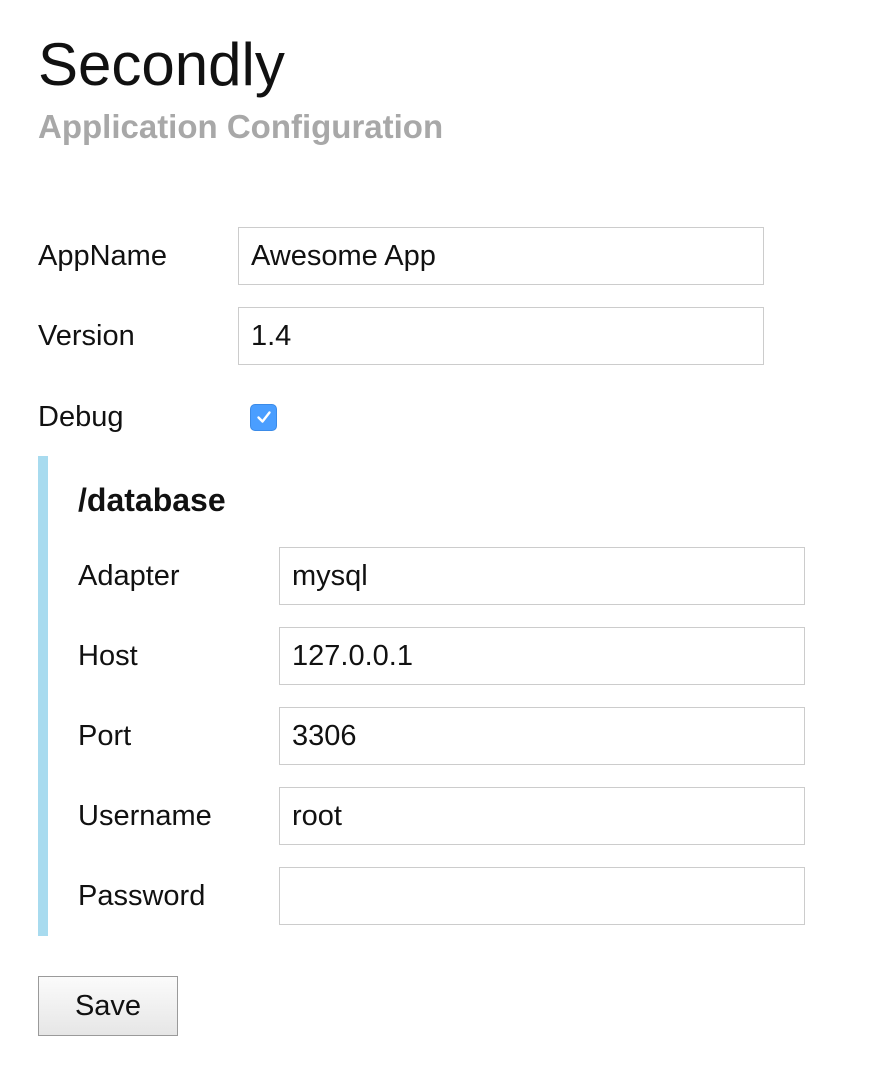 The image size is (880, 1082). I want to click on host-row: Host, so click(441, 656).